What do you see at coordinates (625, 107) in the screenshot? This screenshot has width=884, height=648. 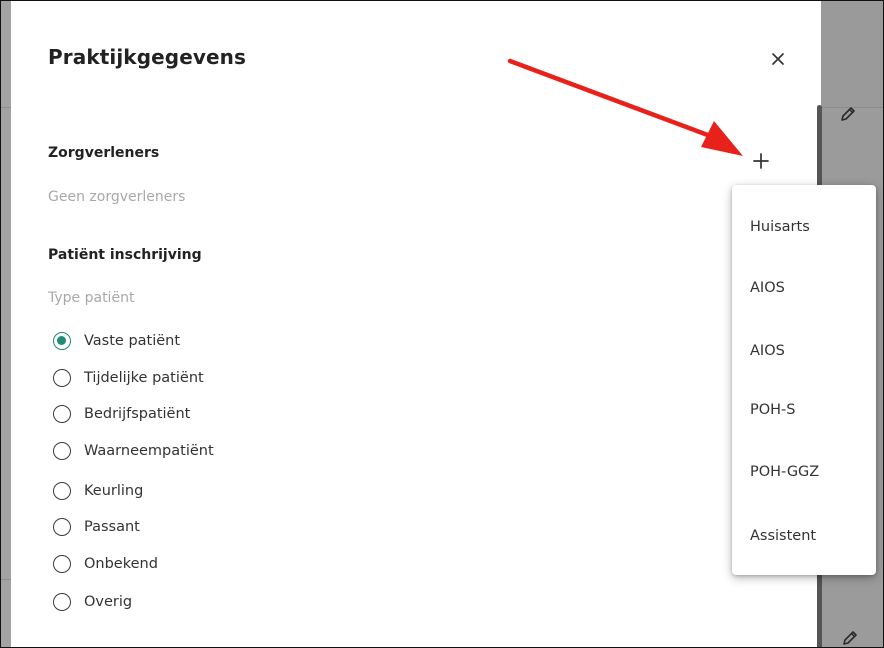 I see `red-arrow-annotation` at bounding box center [625, 107].